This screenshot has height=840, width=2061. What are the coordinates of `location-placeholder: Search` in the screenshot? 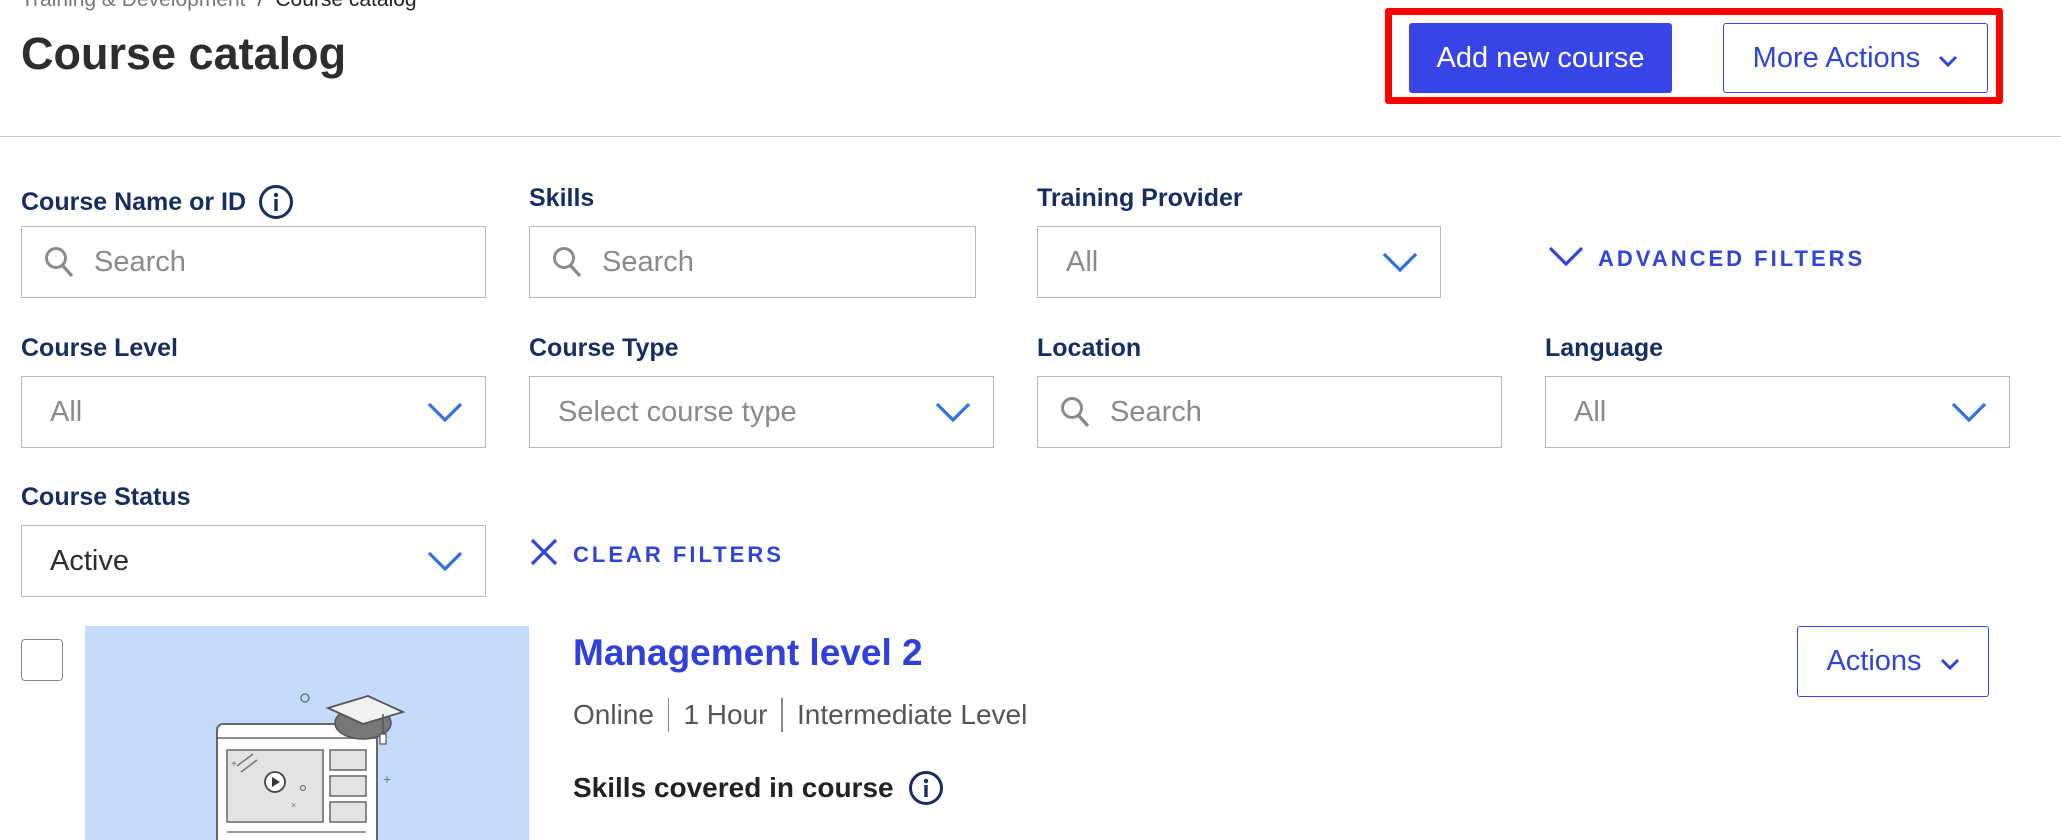 It's located at (1156, 411).